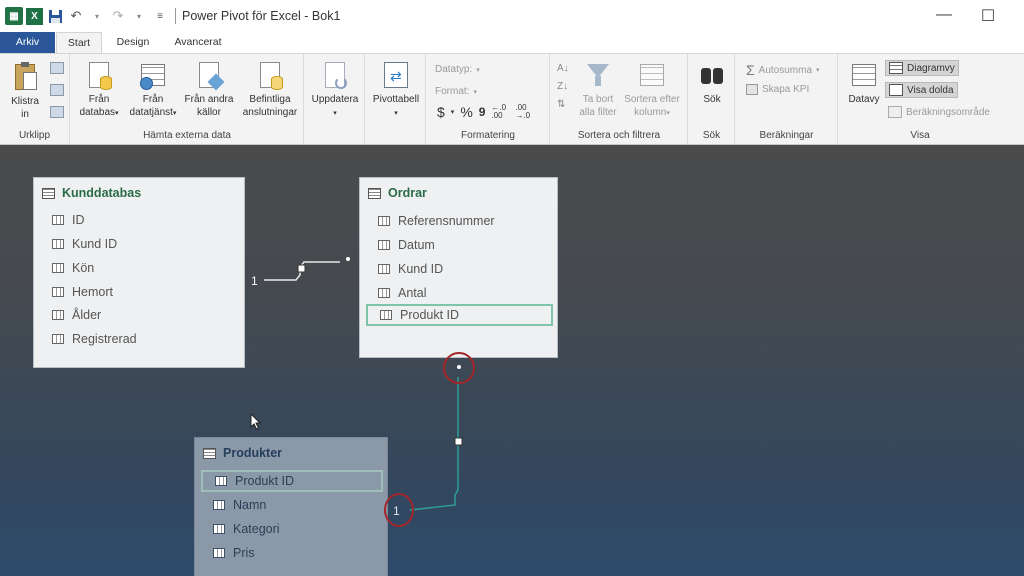 The image size is (1024, 576). What do you see at coordinates (244, 553) in the screenshot?
I see `field-label: Pris` at bounding box center [244, 553].